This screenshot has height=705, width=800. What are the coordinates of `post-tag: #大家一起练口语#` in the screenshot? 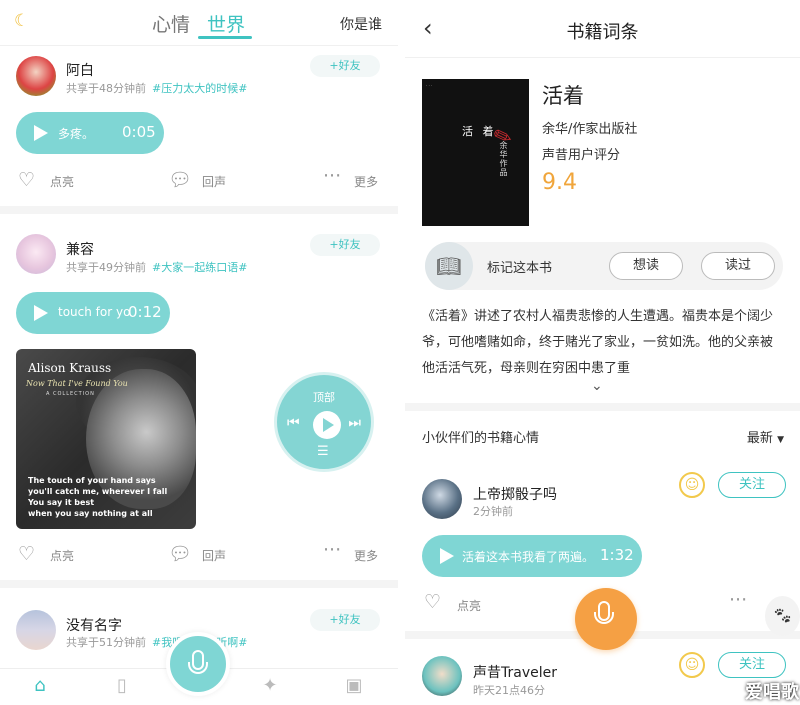 It's located at (199, 267).